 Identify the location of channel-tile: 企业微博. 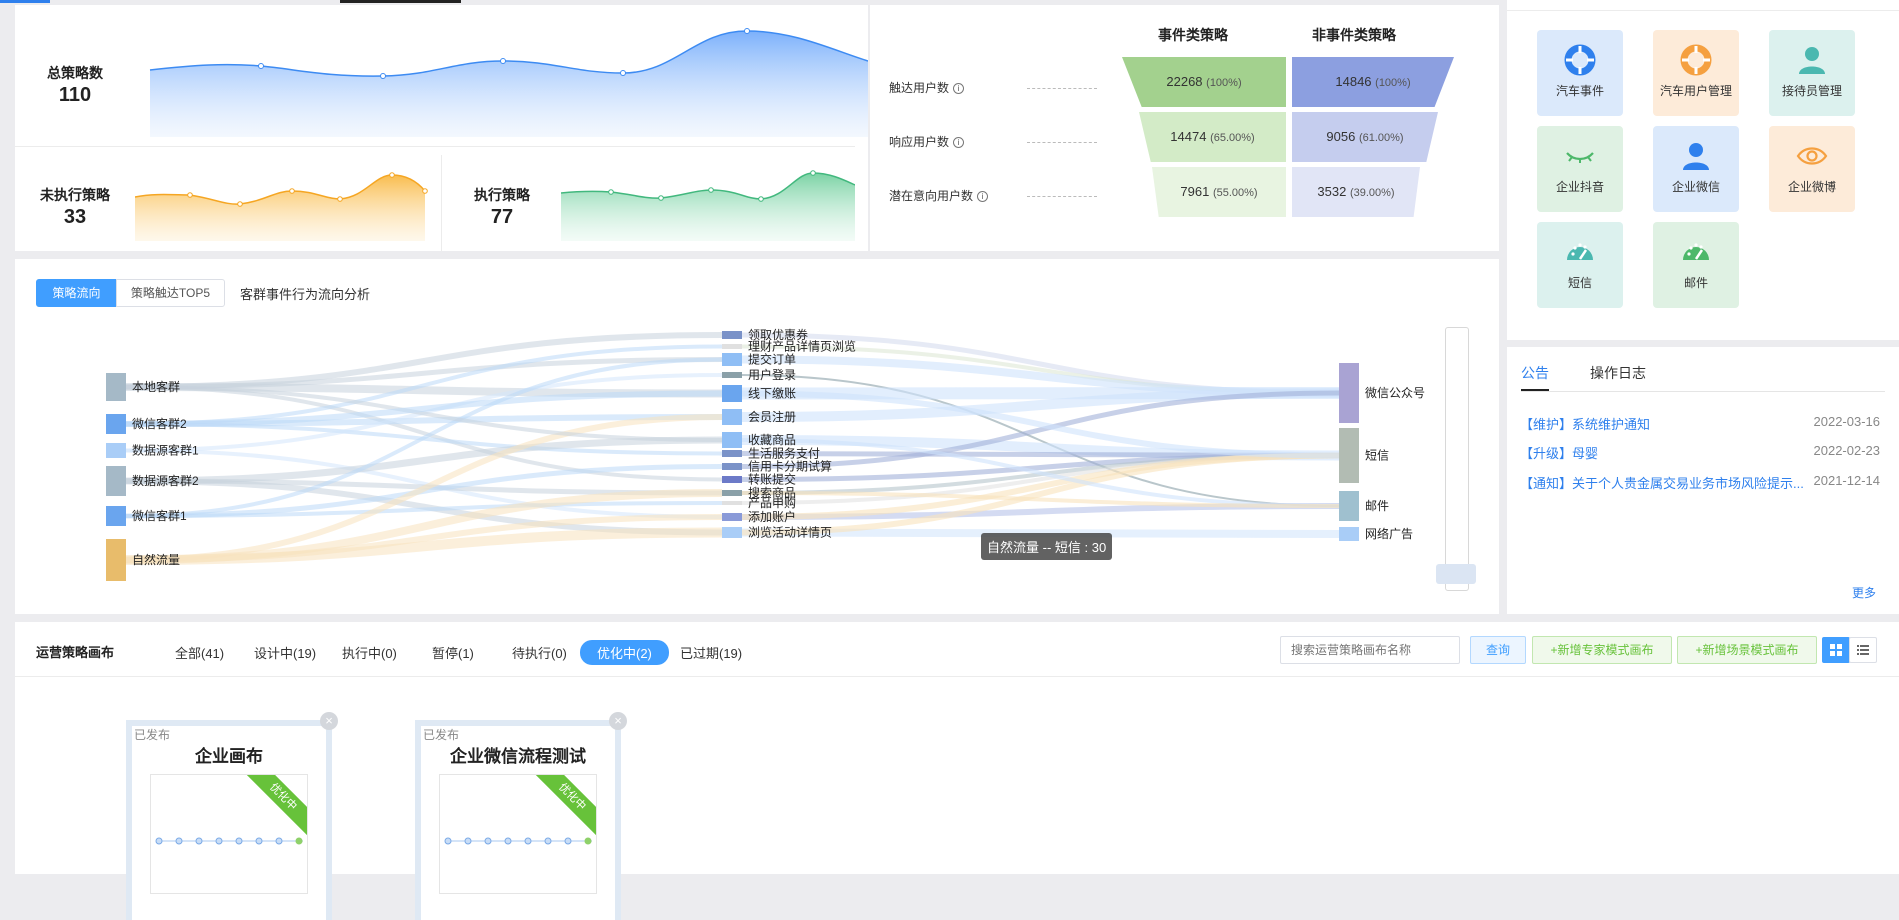
(1812, 169).